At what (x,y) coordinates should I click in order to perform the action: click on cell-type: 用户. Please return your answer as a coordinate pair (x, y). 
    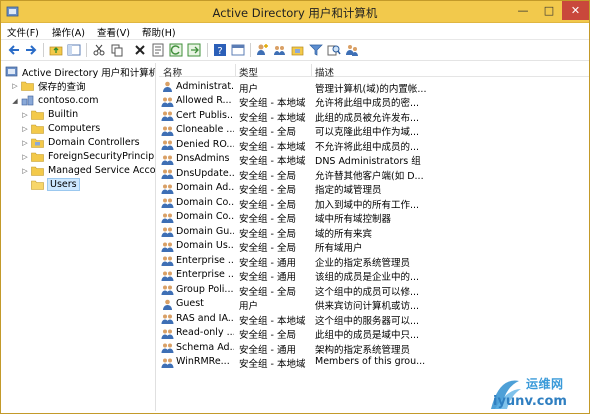
    Looking at the image, I should click on (249, 306).